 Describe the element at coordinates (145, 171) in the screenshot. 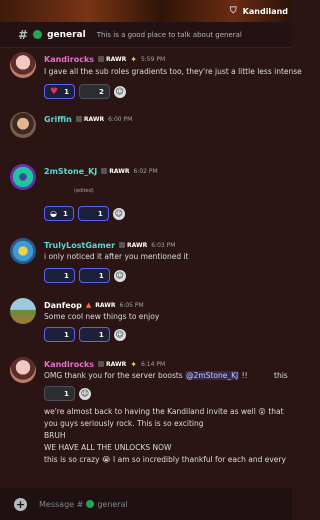

I see `timestamp: 6:02 PM` at that location.